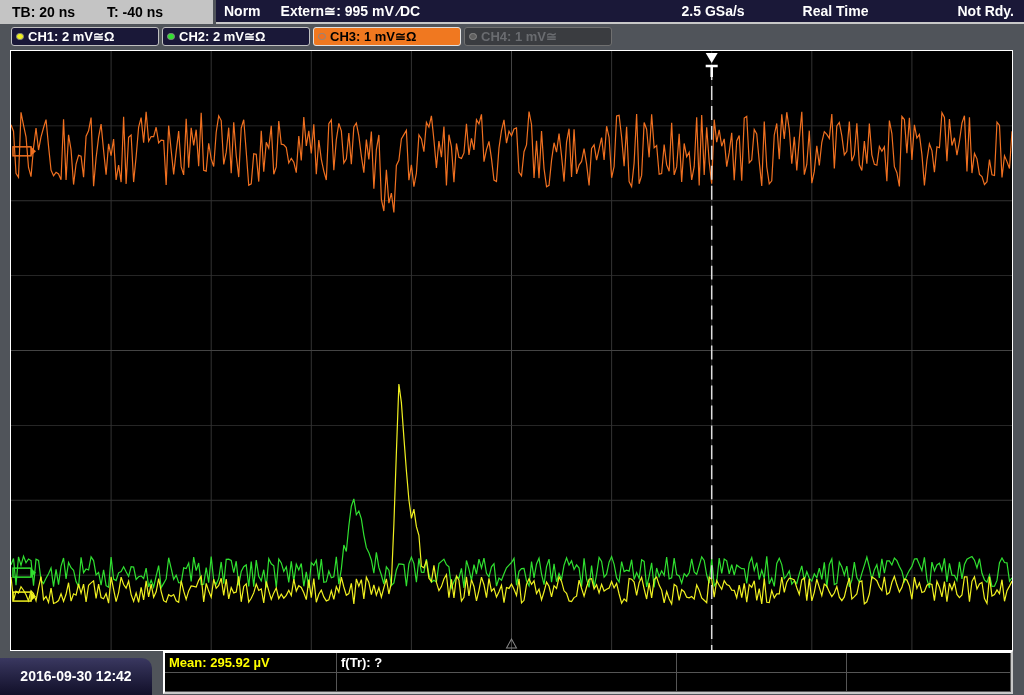 This screenshot has width=1024, height=695. What do you see at coordinates (350, 11) in the screenshot?
I see `trigger-source-label: Extern≅: 995 mV ⁄DC` at bounding box center [350, 11].